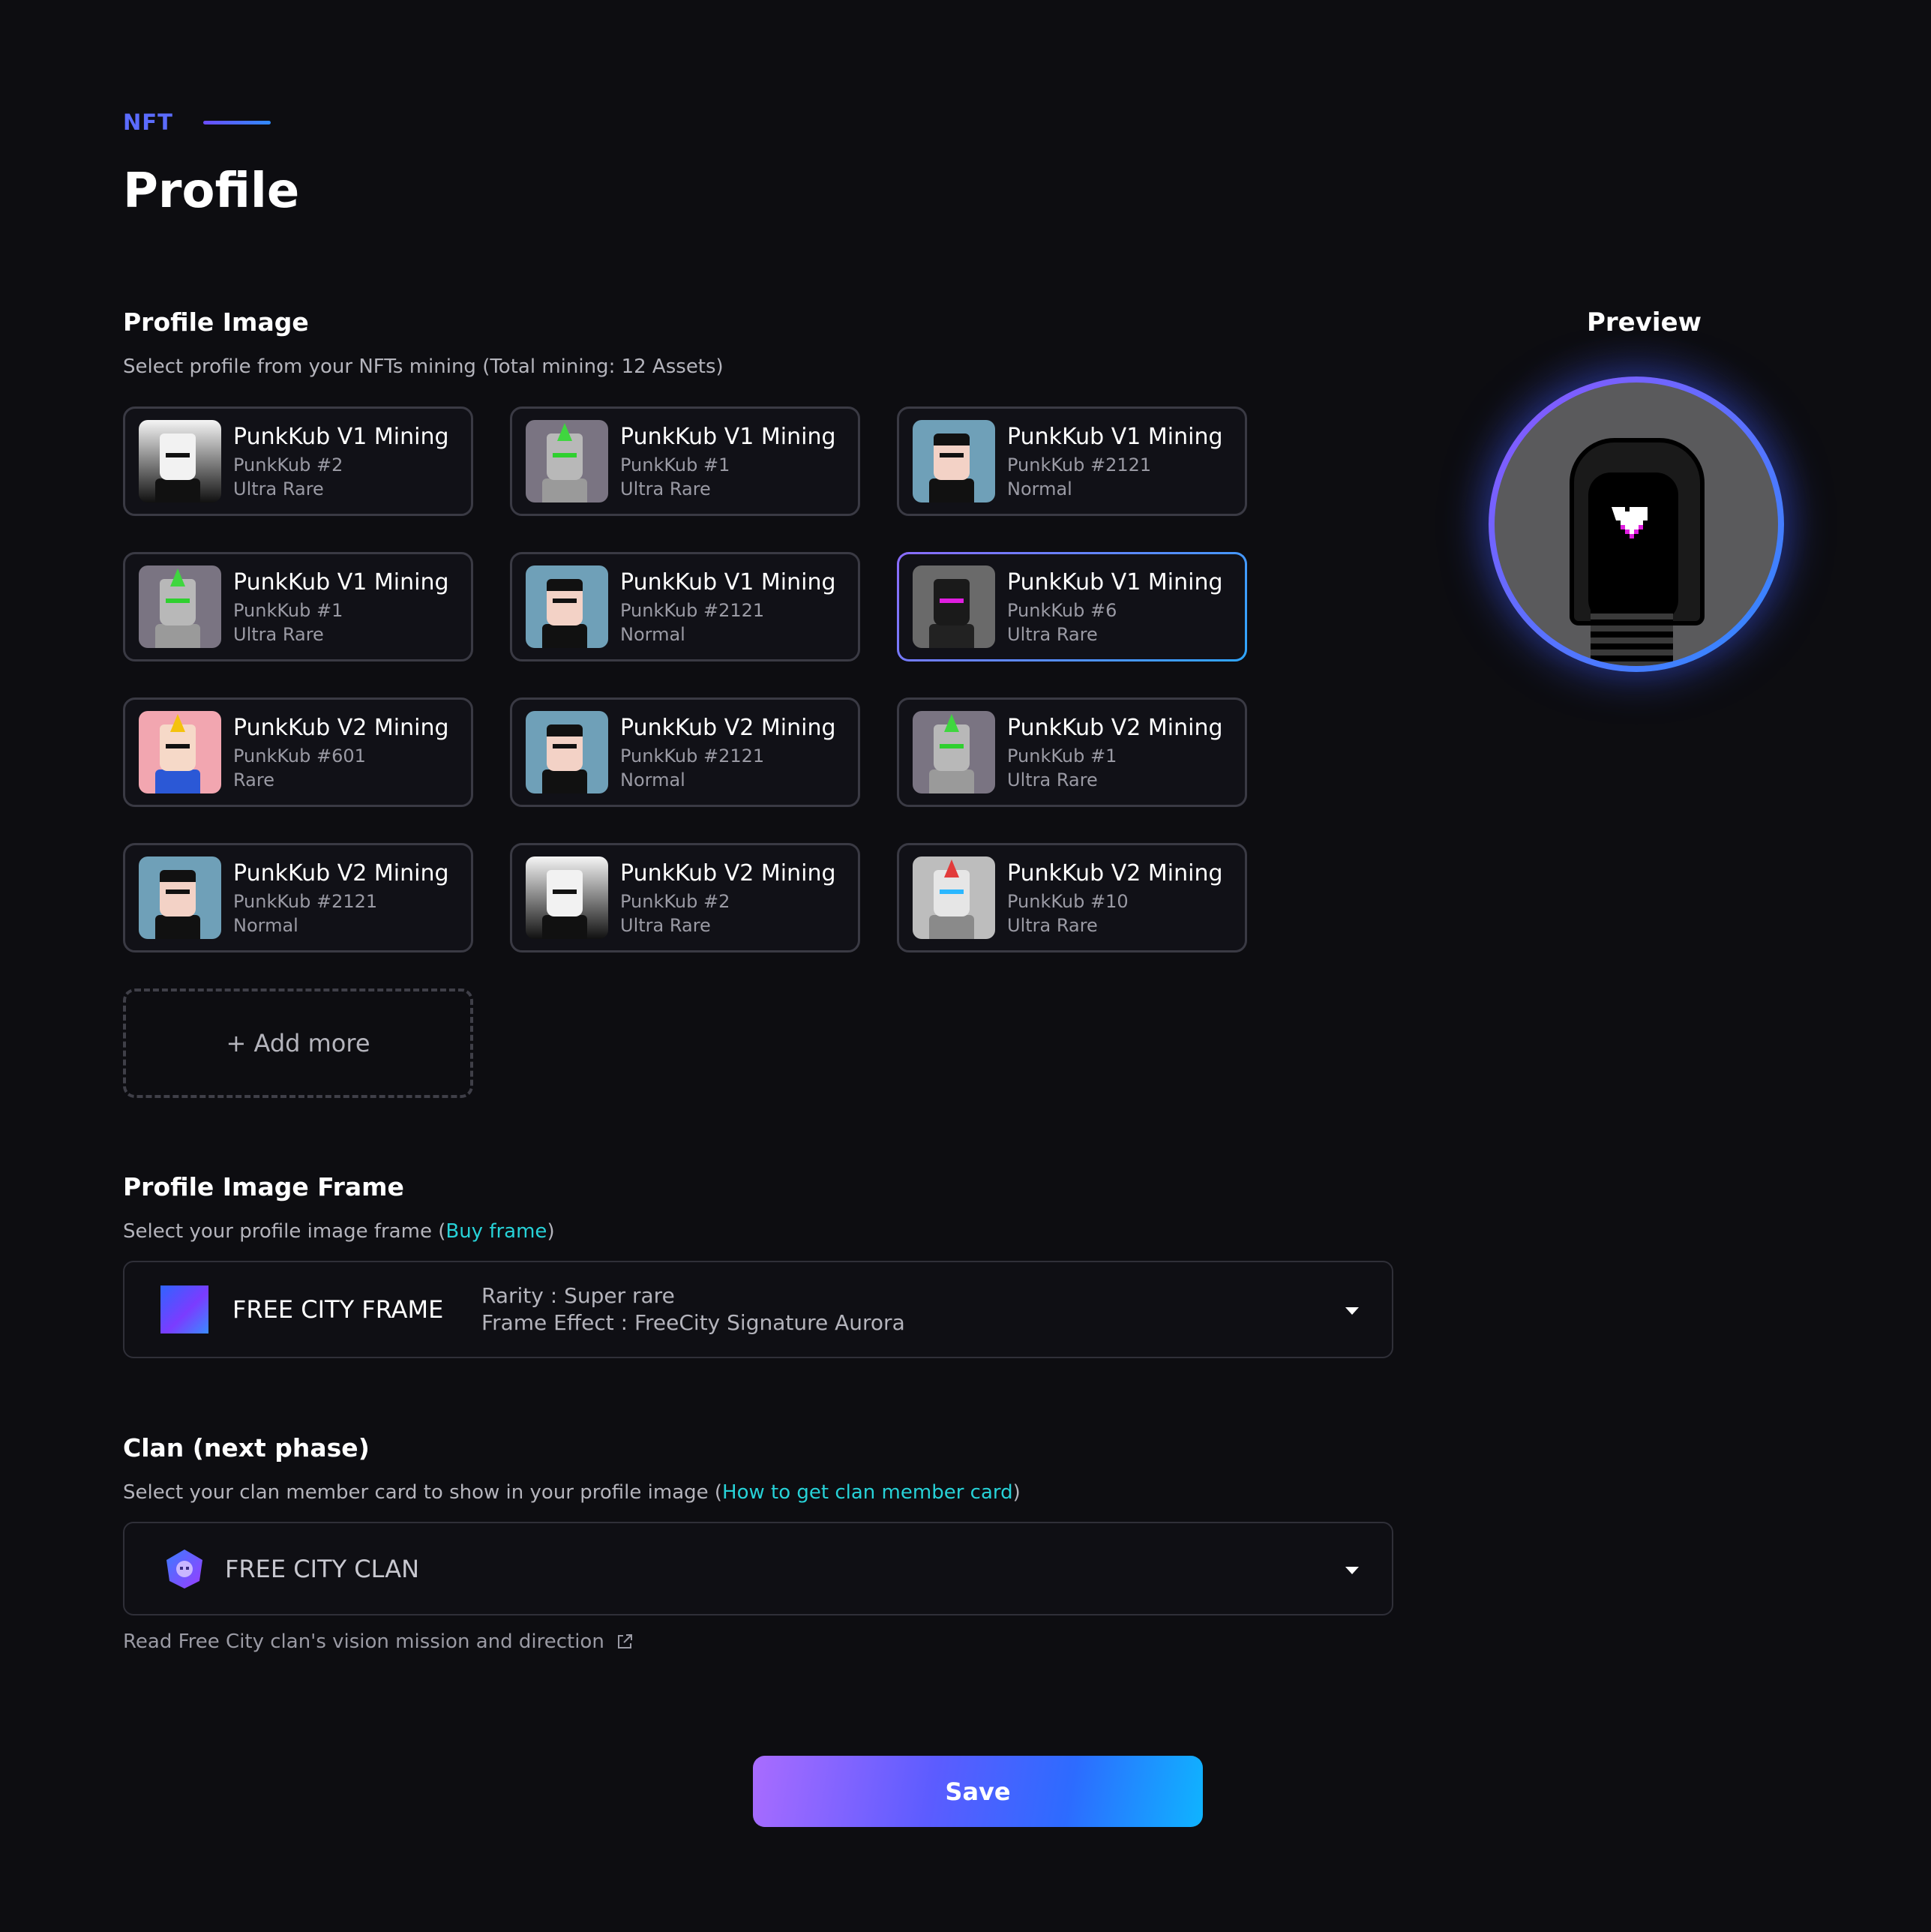 This screenshot has height=1932, width=1931. What do you see at coordinates (299, 755) in the screenshot?
I see `nft-id: PunkKub #601` at bounding box center [299, 755].